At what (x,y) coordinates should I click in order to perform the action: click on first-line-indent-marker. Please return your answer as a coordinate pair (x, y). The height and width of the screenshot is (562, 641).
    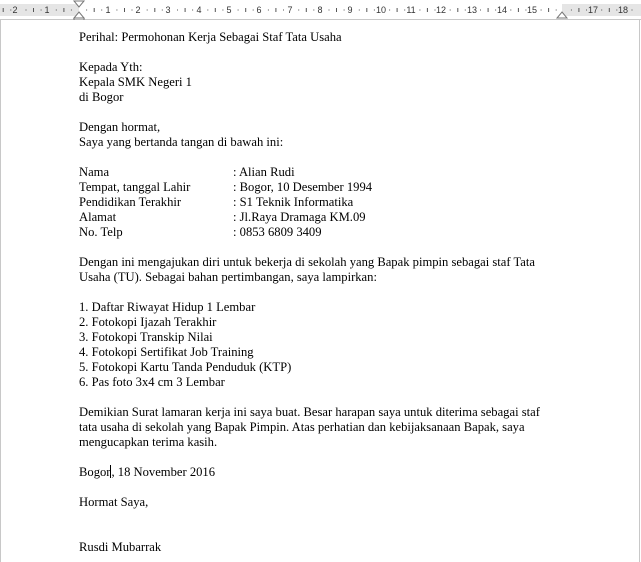
    Looking at the image, I should click on (79, 4).